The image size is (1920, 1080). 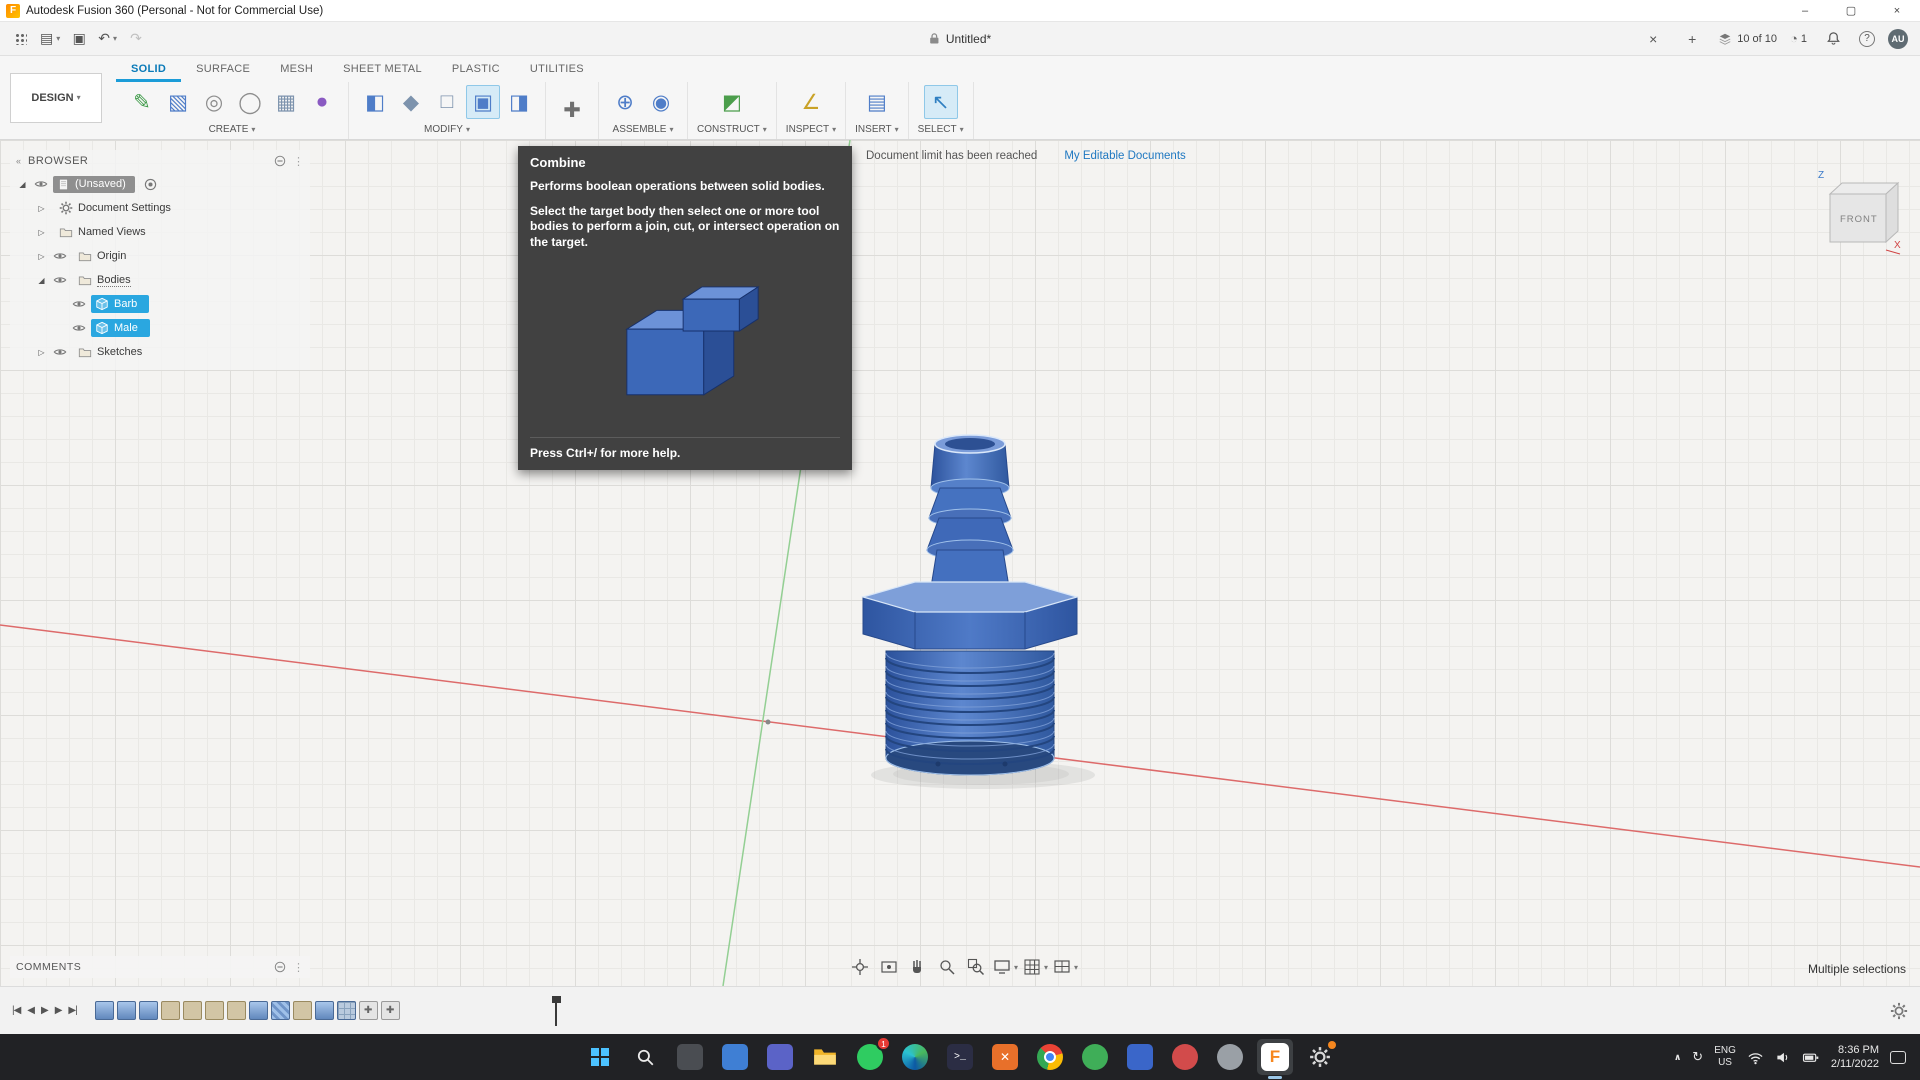 What do you see at coordinates (160, 352) in the screenshot?
I see `browser-row-sketches: ▷ Sketches` at bounding box center [160, 352].